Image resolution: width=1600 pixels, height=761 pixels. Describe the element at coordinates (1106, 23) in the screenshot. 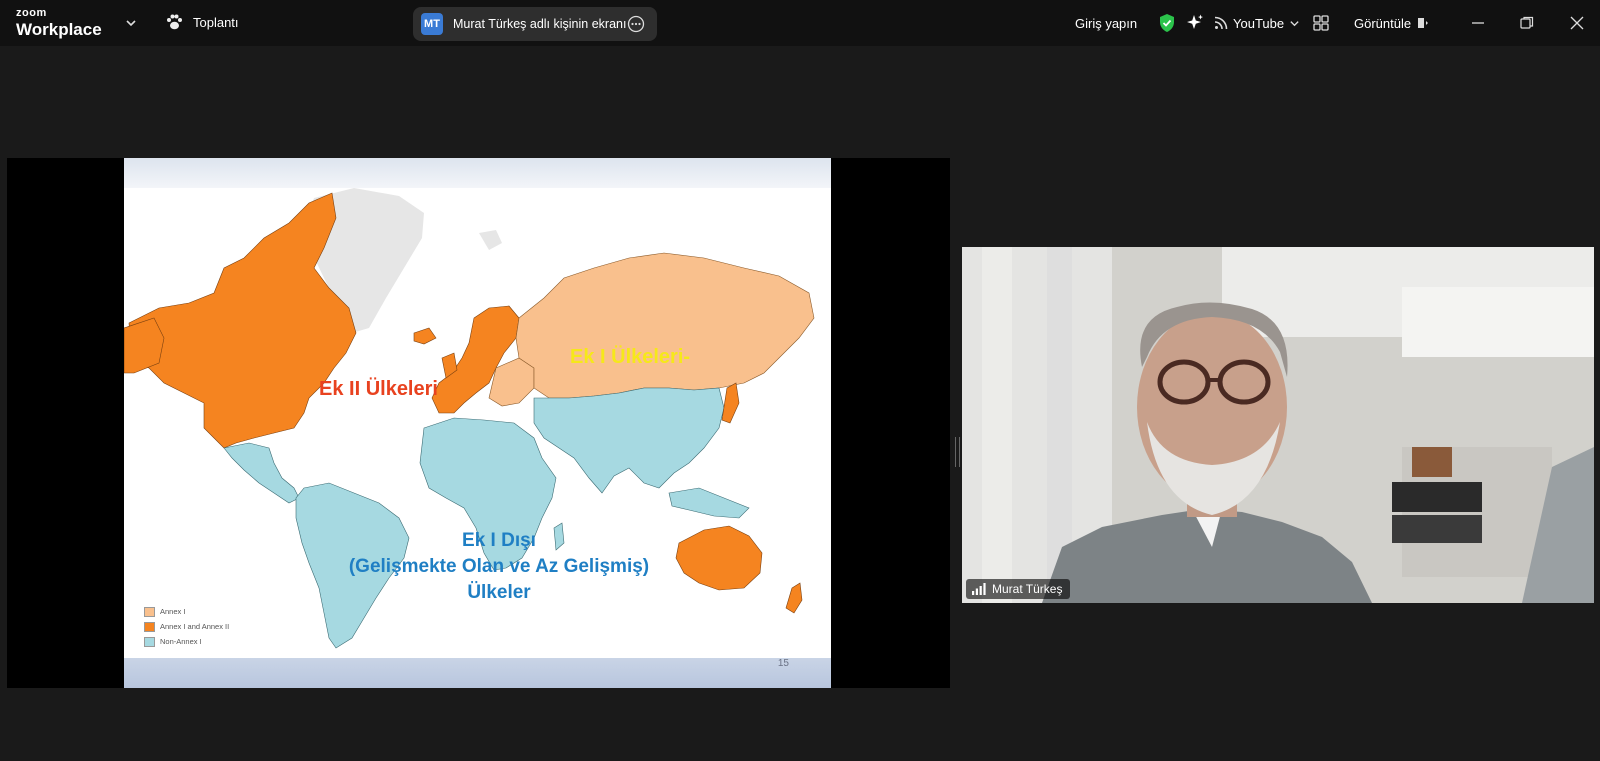

I see `sign-in-button: Giriş yapın` at that location.